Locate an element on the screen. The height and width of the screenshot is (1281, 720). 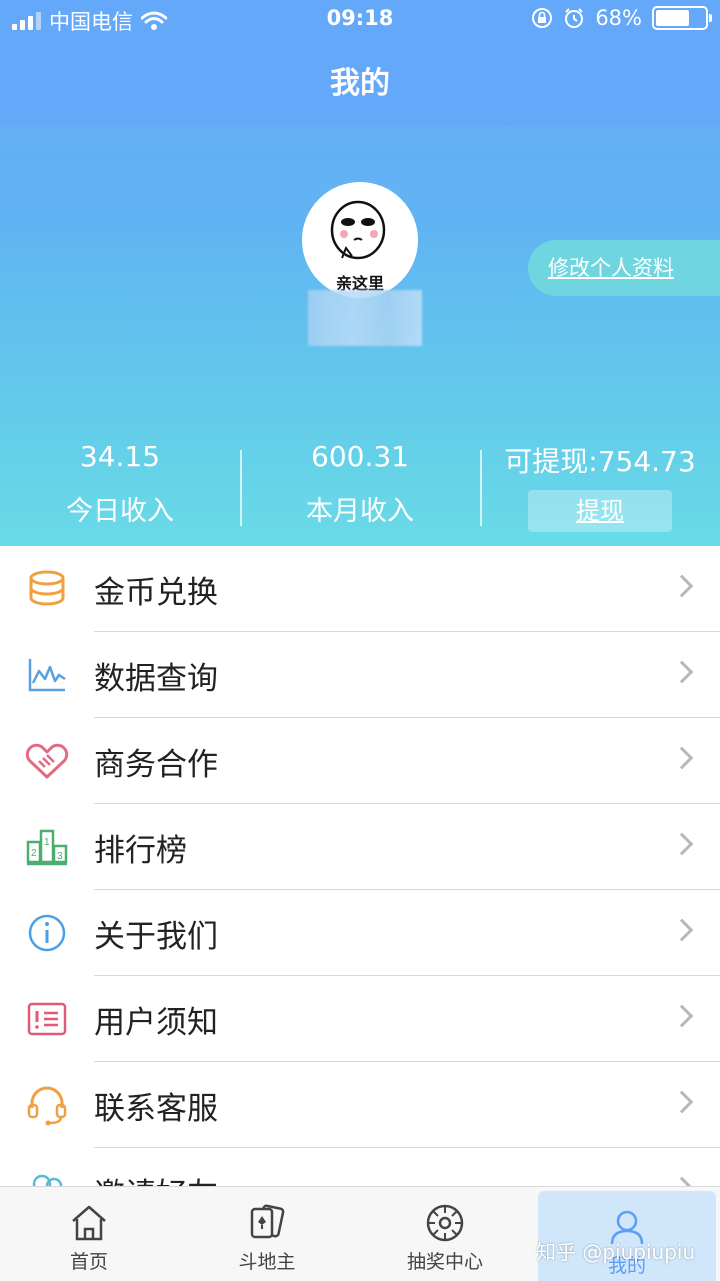
invite-icon is located at coordinates (47, 1178).